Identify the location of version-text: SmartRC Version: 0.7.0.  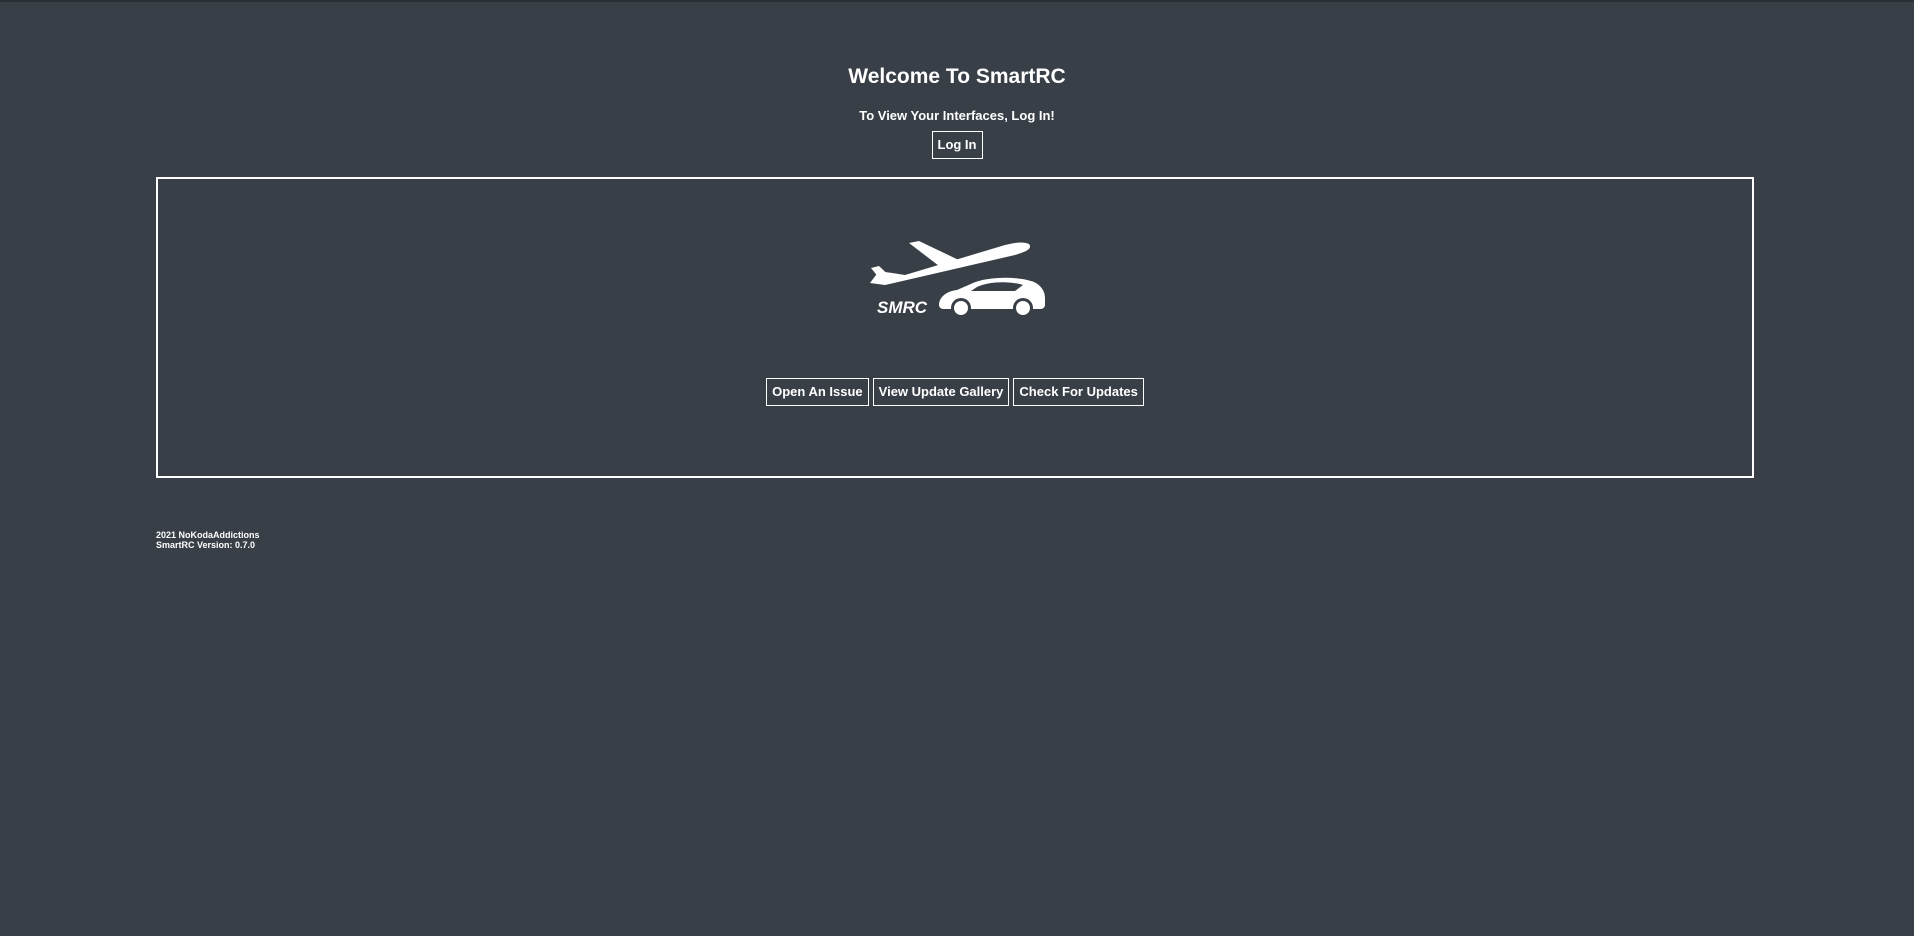
(206, 545).